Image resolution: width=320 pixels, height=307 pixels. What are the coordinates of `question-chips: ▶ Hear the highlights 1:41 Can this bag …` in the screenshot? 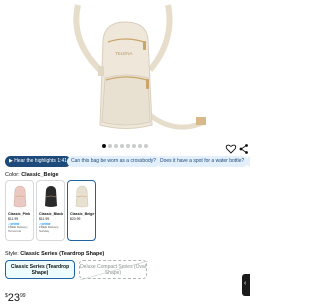 It's located at (127, 161).